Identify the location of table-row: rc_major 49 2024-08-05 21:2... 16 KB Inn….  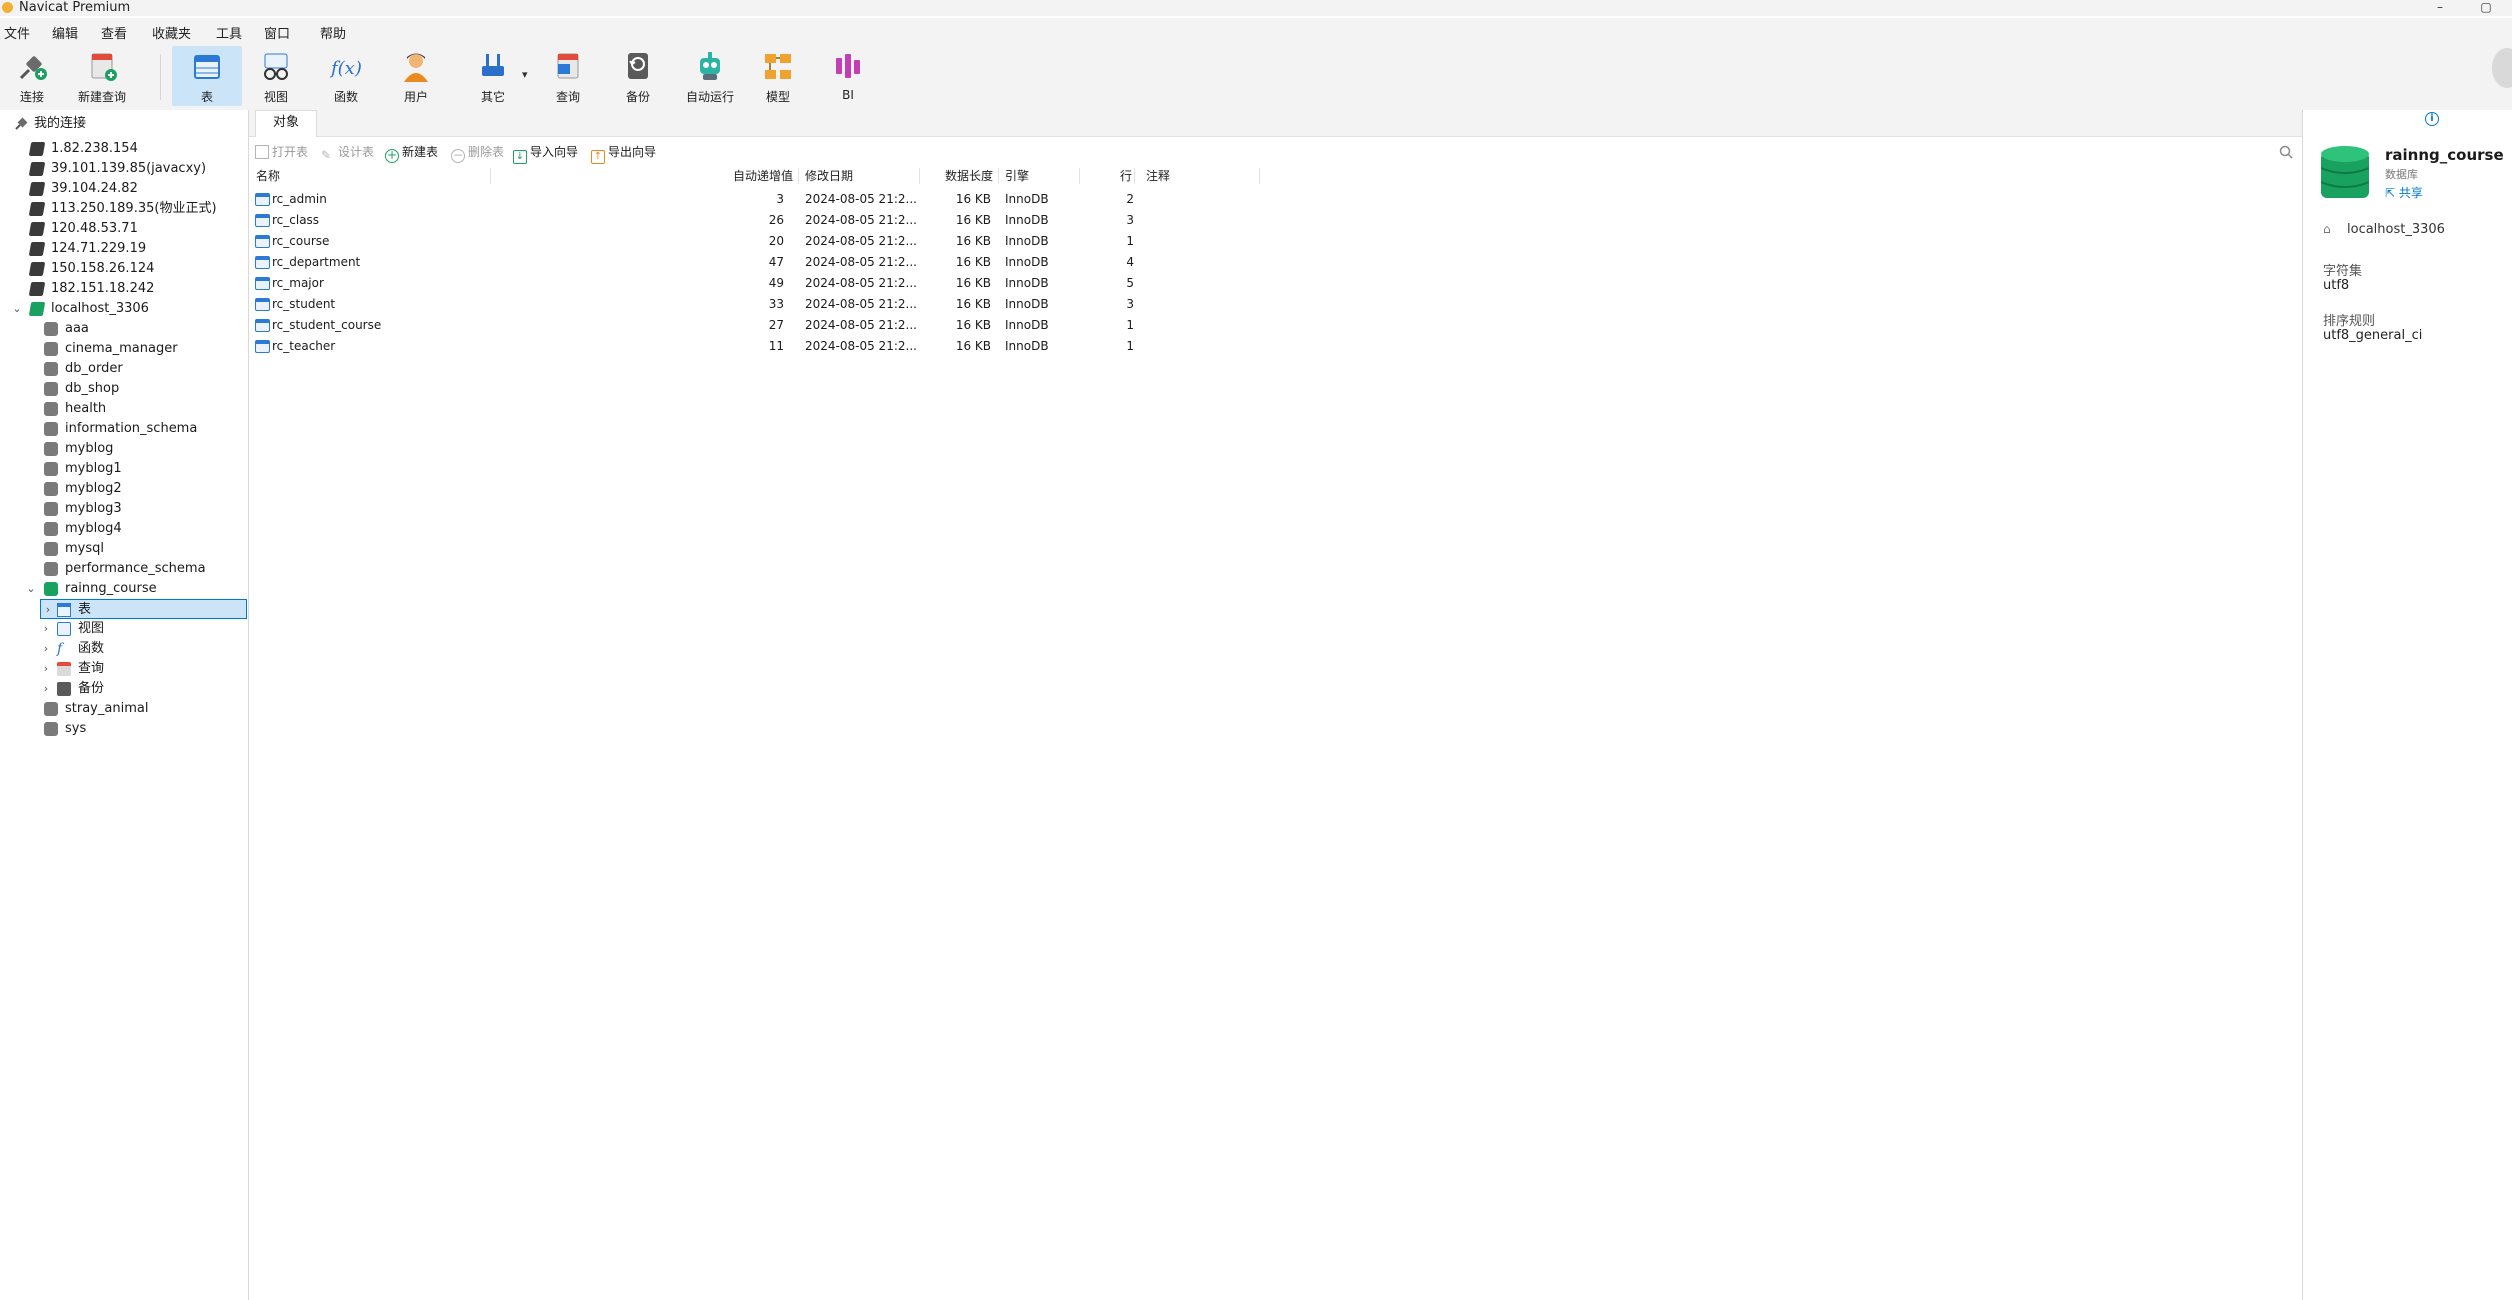
(754, 283).